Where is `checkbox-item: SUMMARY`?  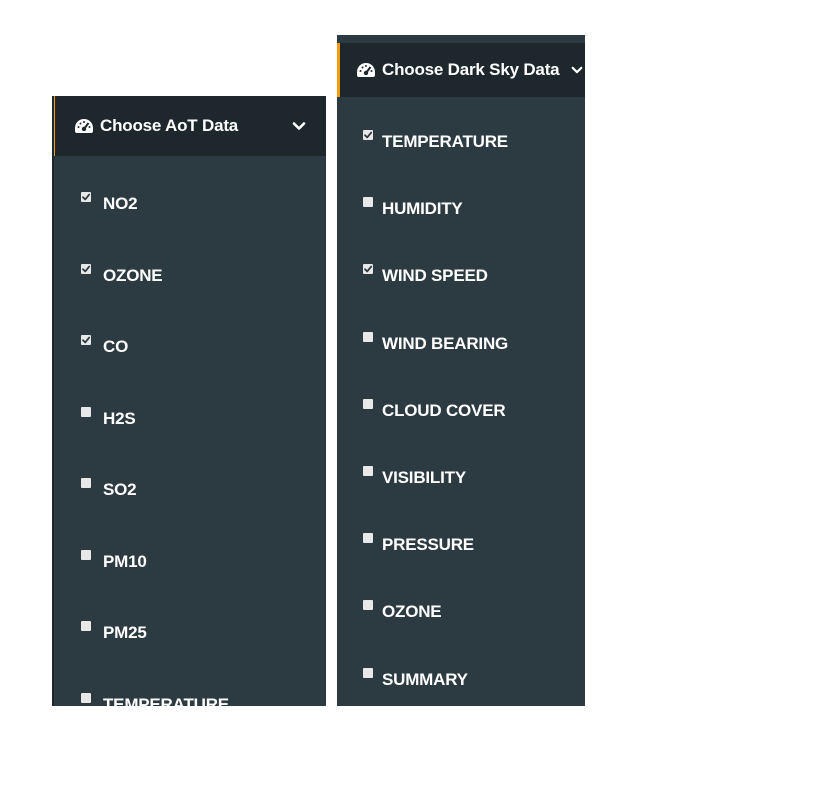 checkbox-item: SUMMARY is located at coordinates (461, 680).